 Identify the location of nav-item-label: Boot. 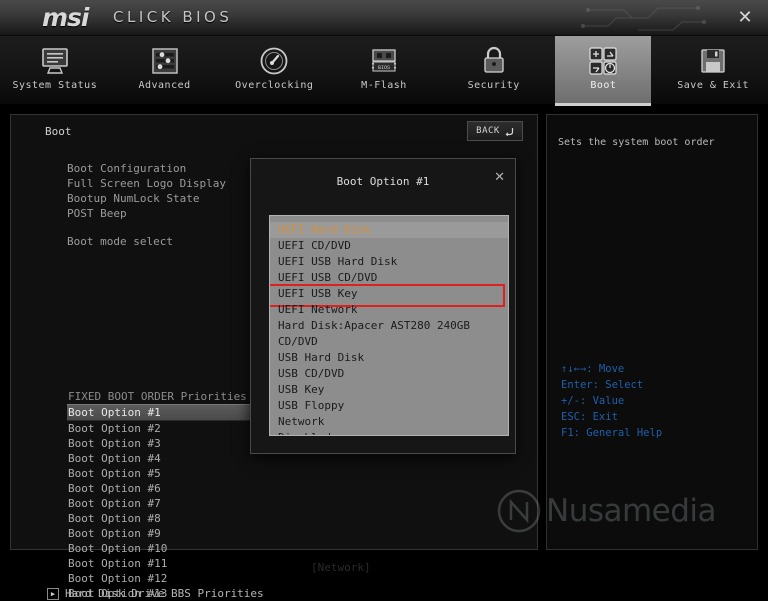
(603, 85).